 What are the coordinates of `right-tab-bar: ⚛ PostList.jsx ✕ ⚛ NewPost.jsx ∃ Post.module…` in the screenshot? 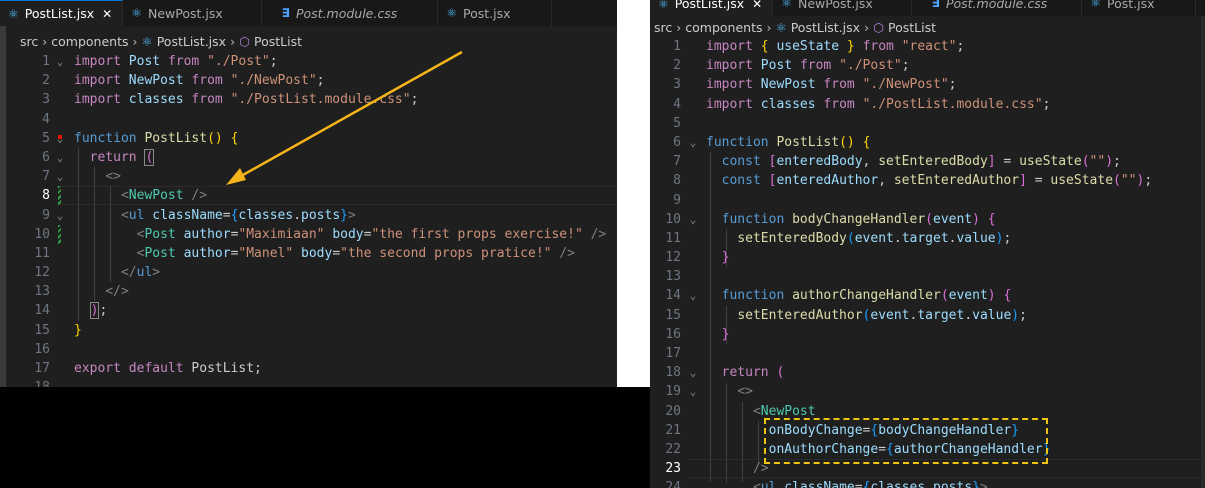 It's located at (927, 8).